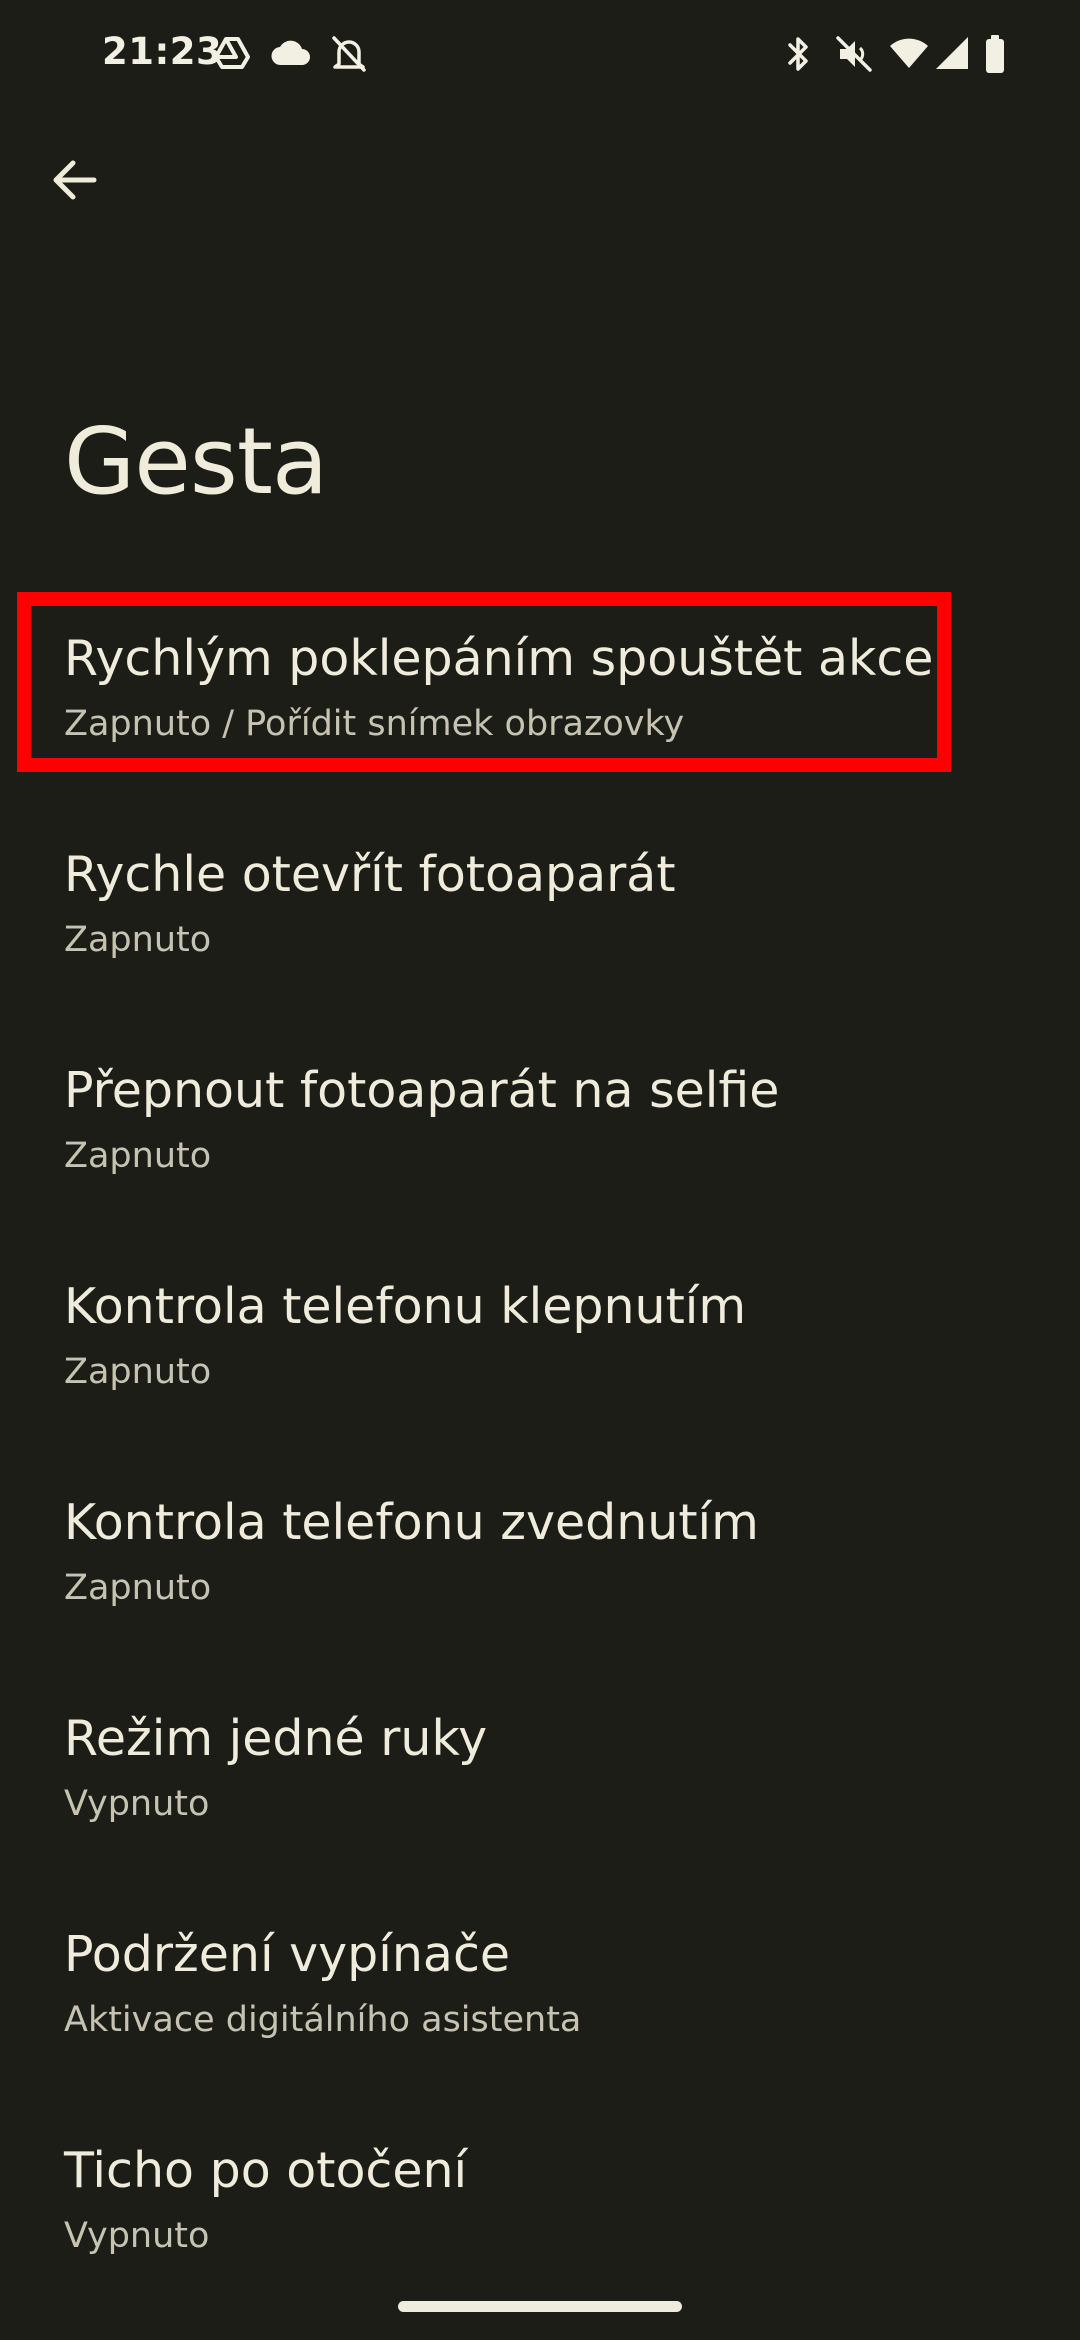 The height and width of the screenshot is (2340, 1080). I want to click on back-button, so click(74, 180).